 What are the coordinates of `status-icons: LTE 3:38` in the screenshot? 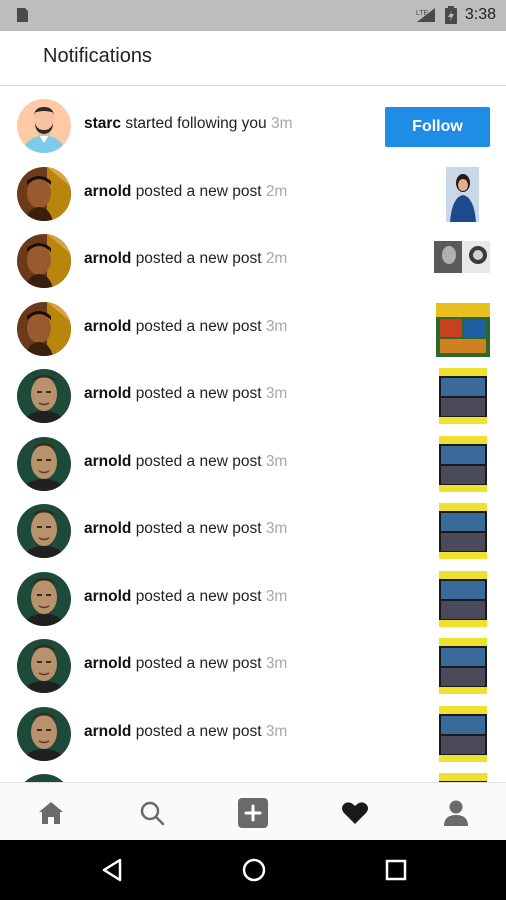 It's located at (455, 15).